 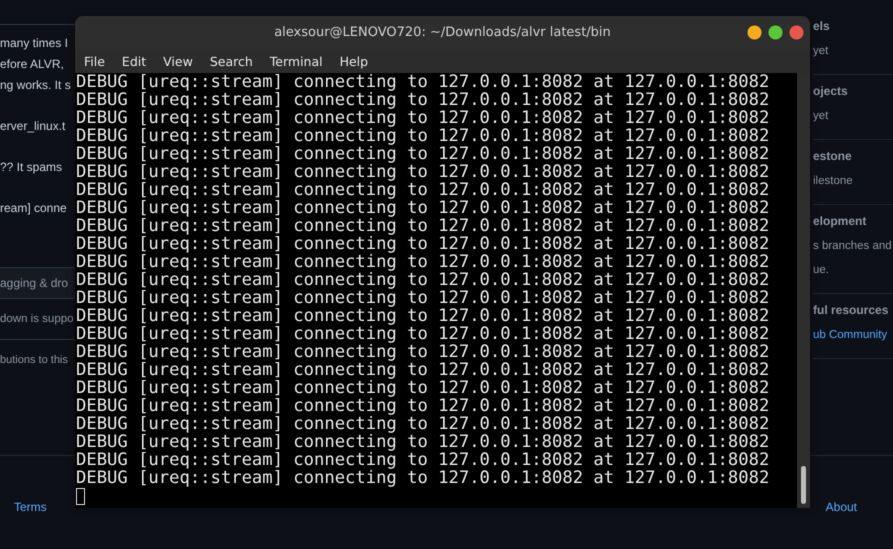 I want to click on comment-text: many times I, so click(x=34, y=43).